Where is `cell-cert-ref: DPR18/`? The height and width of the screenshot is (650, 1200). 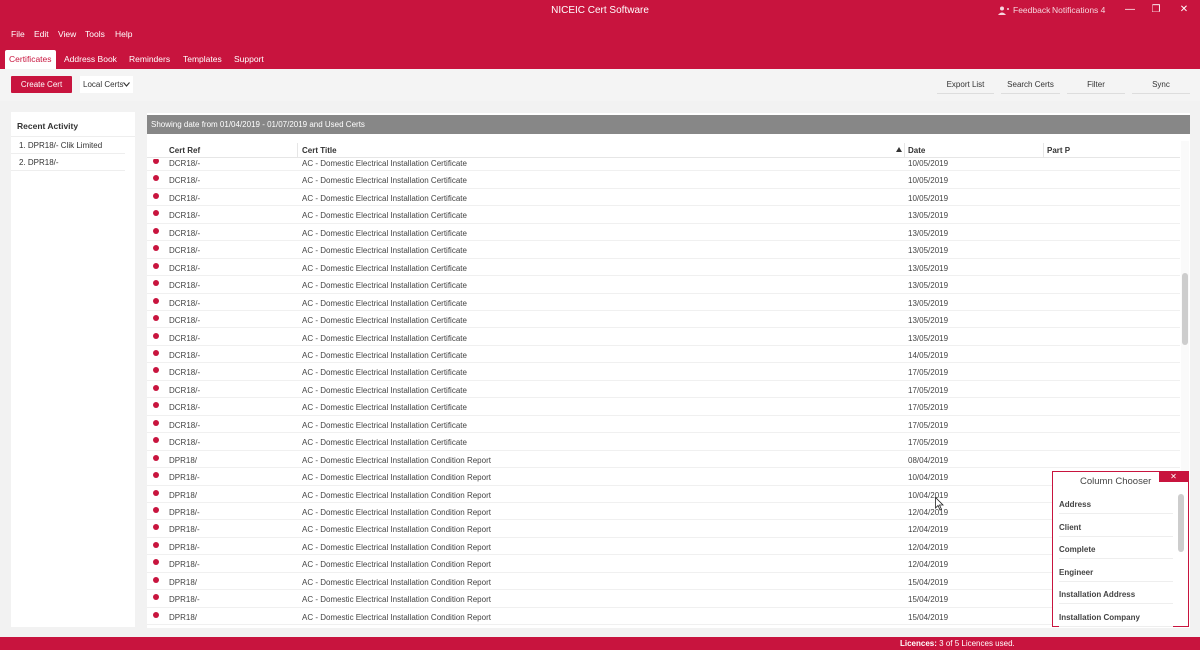 cell-cert-ref: DPR18/ is located at coordinates (183, 582).